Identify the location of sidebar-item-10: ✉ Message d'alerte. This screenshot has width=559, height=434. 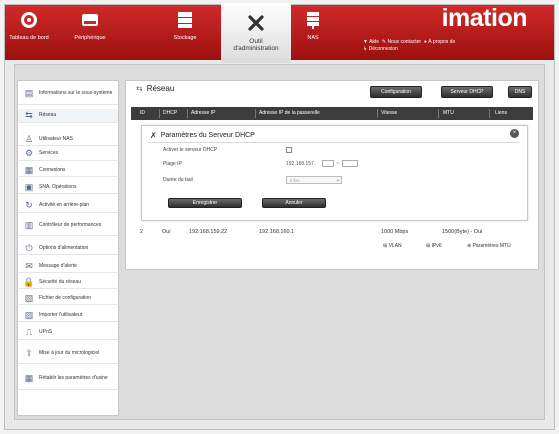
(68, 266).